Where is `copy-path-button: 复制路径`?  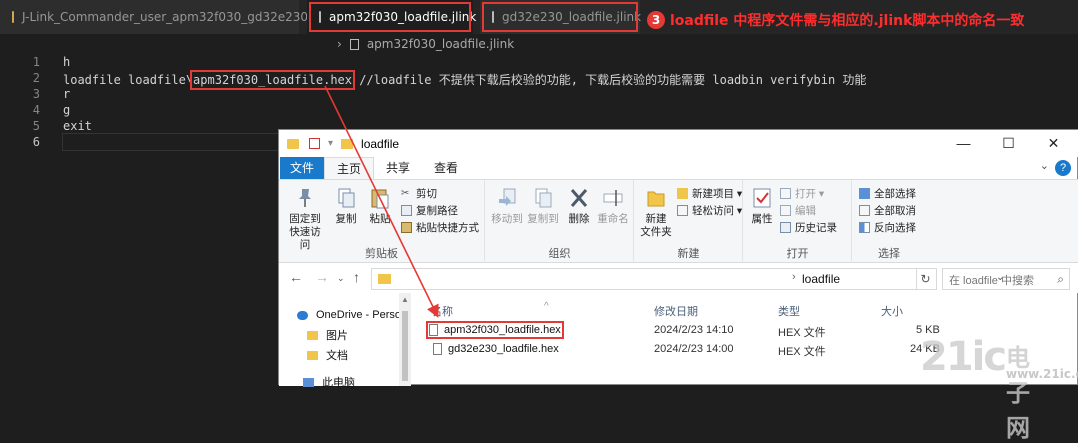
copy-path-button: 复制路径 is located at coordinates (429, 210).